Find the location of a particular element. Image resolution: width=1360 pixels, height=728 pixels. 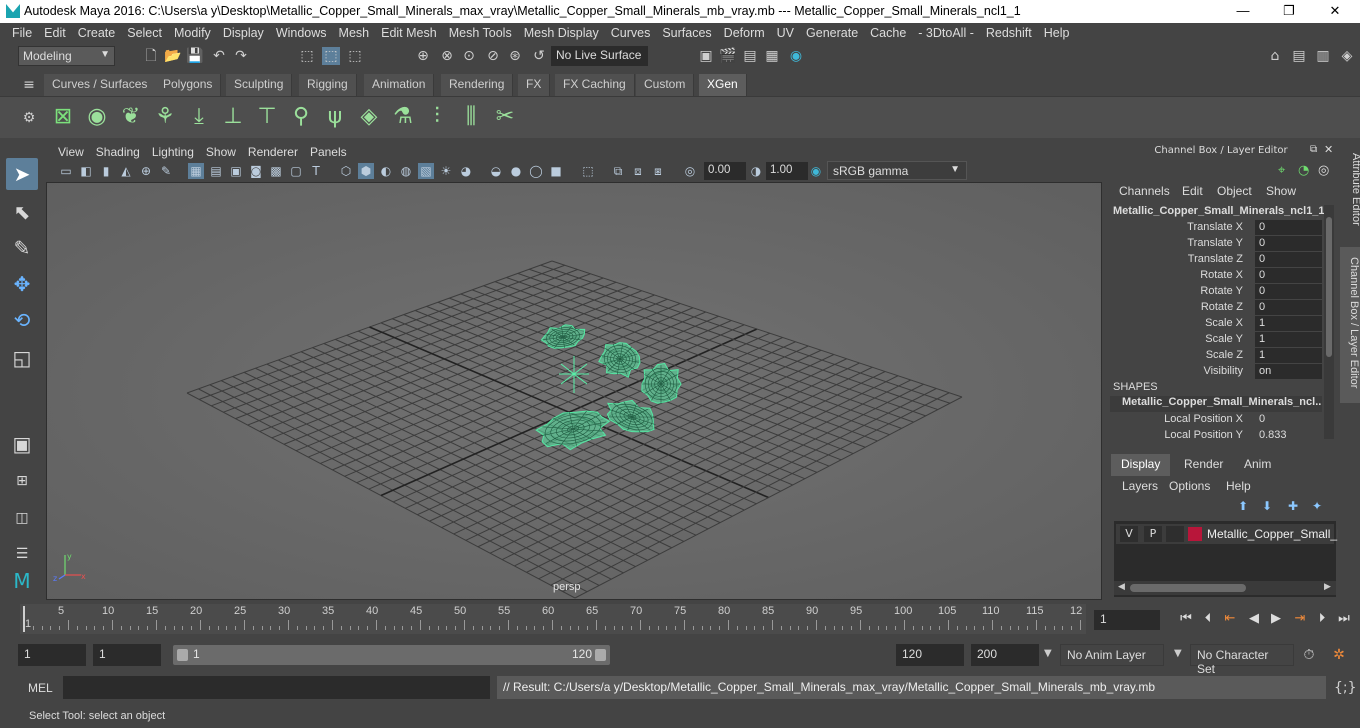

tab-sculpting: Sculpting is located at coordinates (259, 85).